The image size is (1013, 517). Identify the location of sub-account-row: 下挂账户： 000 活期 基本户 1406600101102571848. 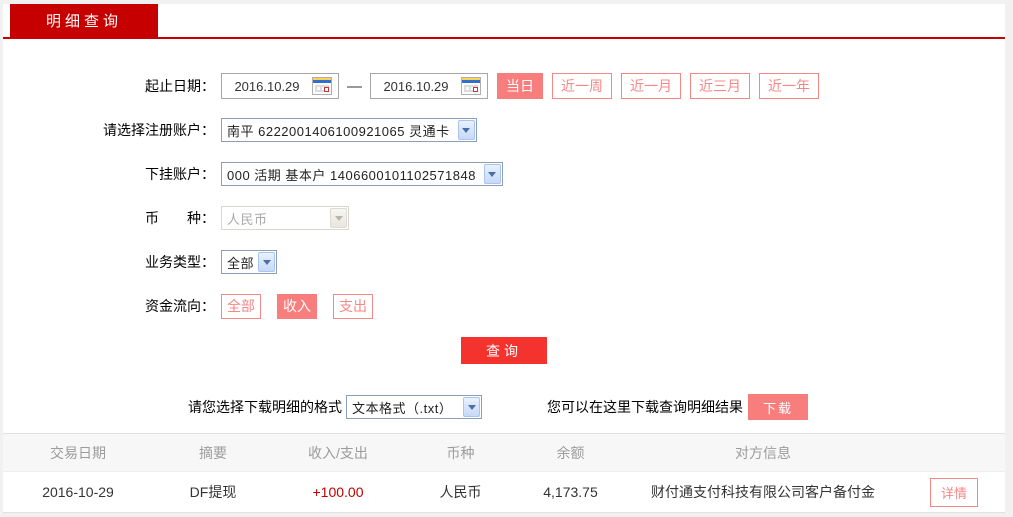
(504, 174).